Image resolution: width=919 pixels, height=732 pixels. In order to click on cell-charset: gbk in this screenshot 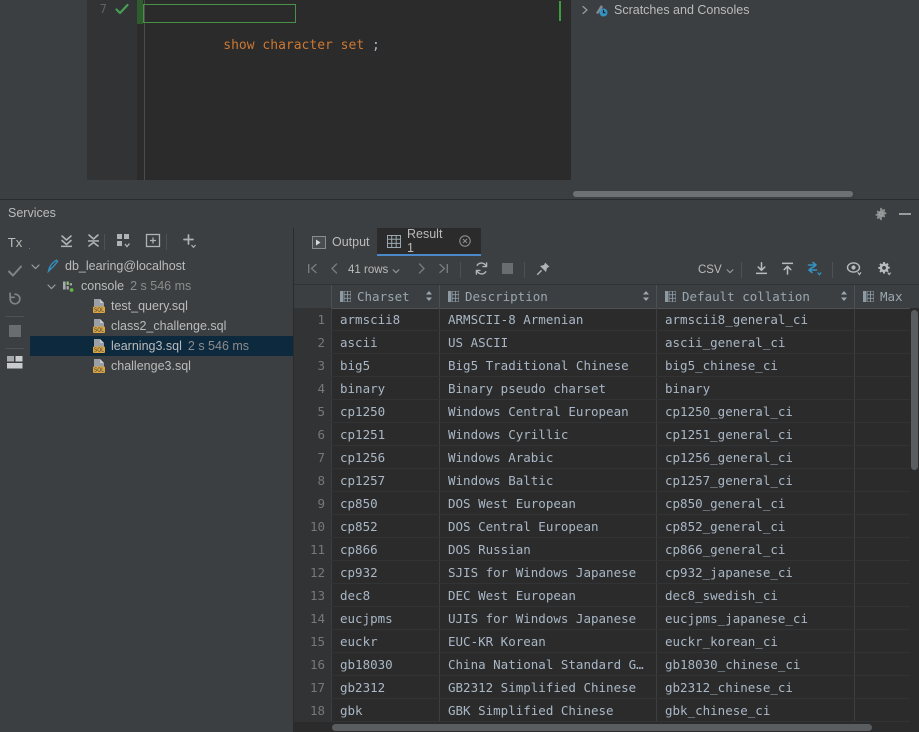, I will do `click(386, 710)`.